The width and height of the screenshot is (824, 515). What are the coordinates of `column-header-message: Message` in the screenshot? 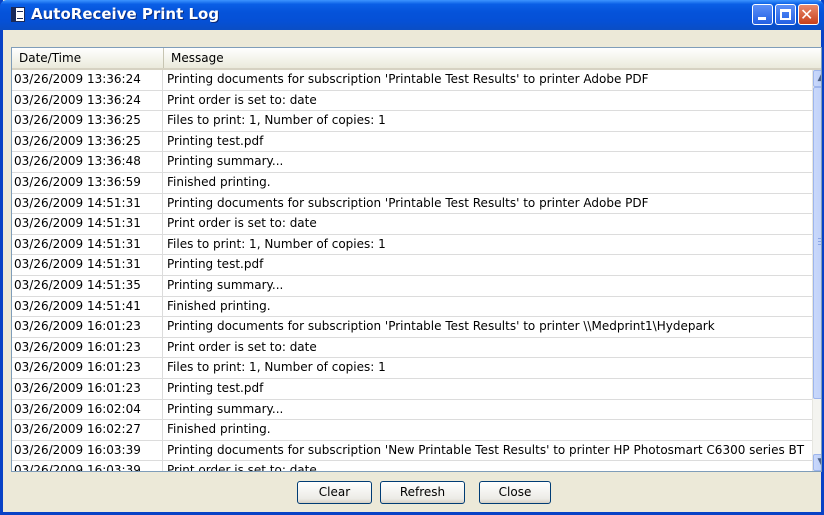 It's located at (492, 58).